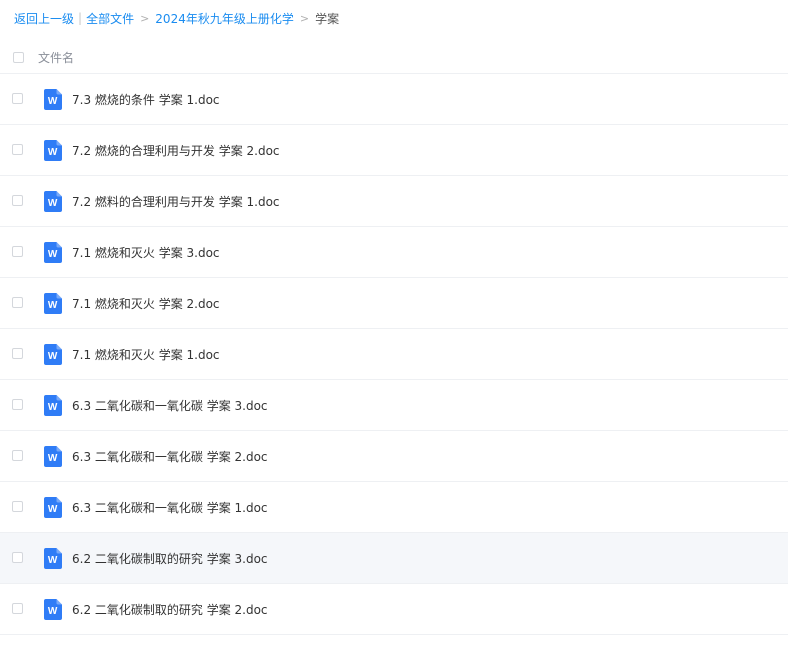 Image resolution: width=788 pixels, height=652 pixels. What do you see at coordinates (176, 150) in the screenshot?
I see `file-name: 7.2 燃烧的合理利用与开发 学案 2.doc` at bounding box center [176, 150].